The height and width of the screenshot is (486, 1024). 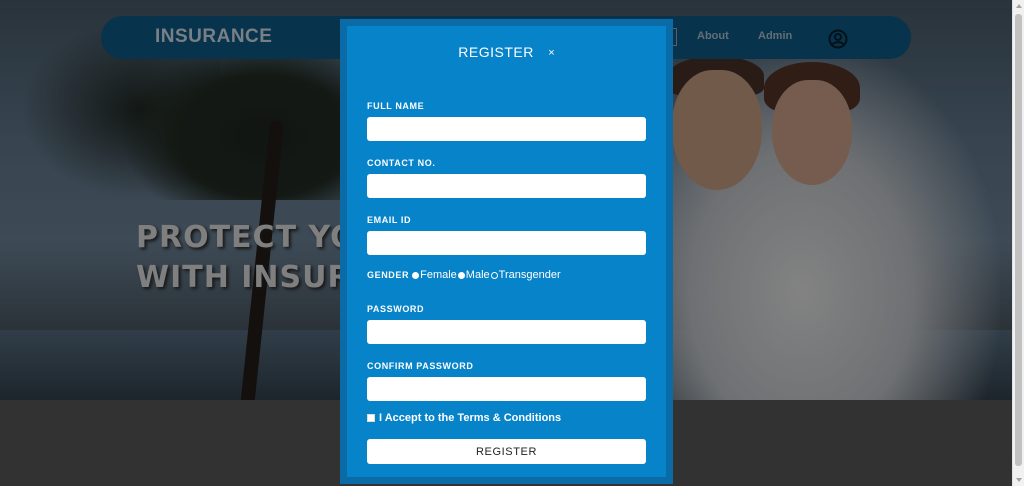 What do you see at coordinates (420, 366) in the screenshot?
I see `confirm-password-label: CONFIRM PASSWORD` at bounding box center [420, 366].